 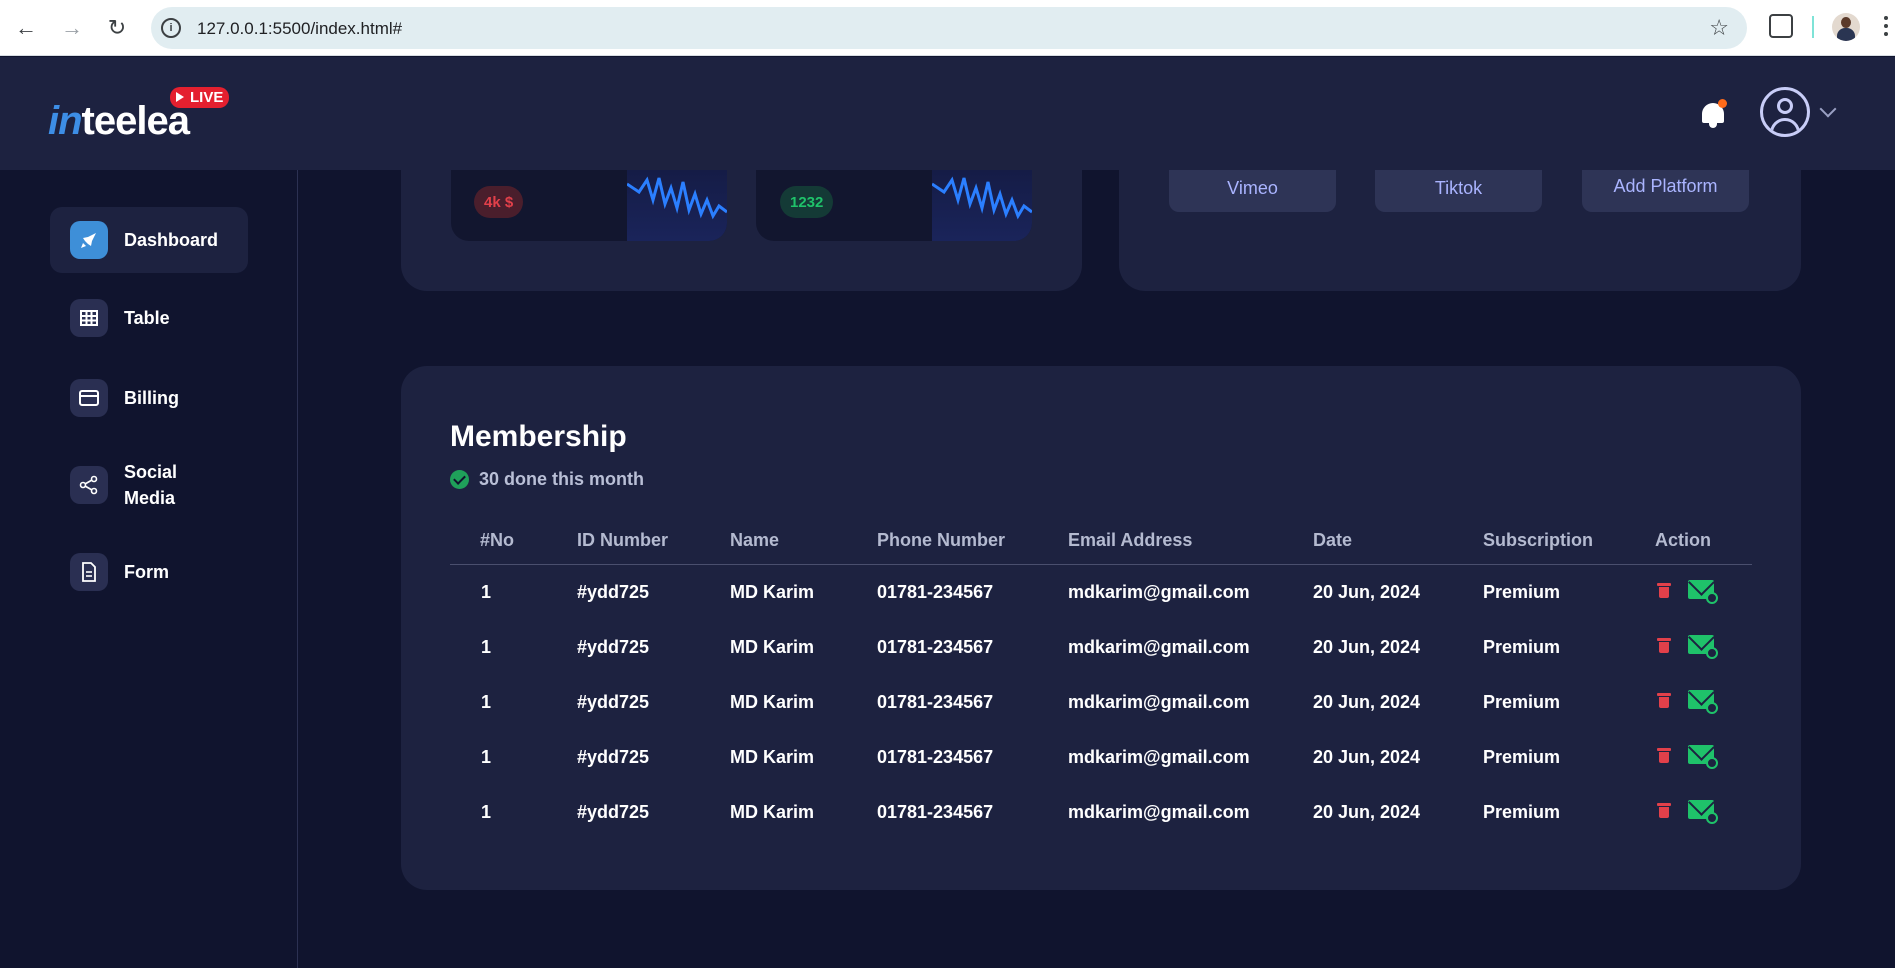 I want to click on document-icon, so click(x=89, y=572).